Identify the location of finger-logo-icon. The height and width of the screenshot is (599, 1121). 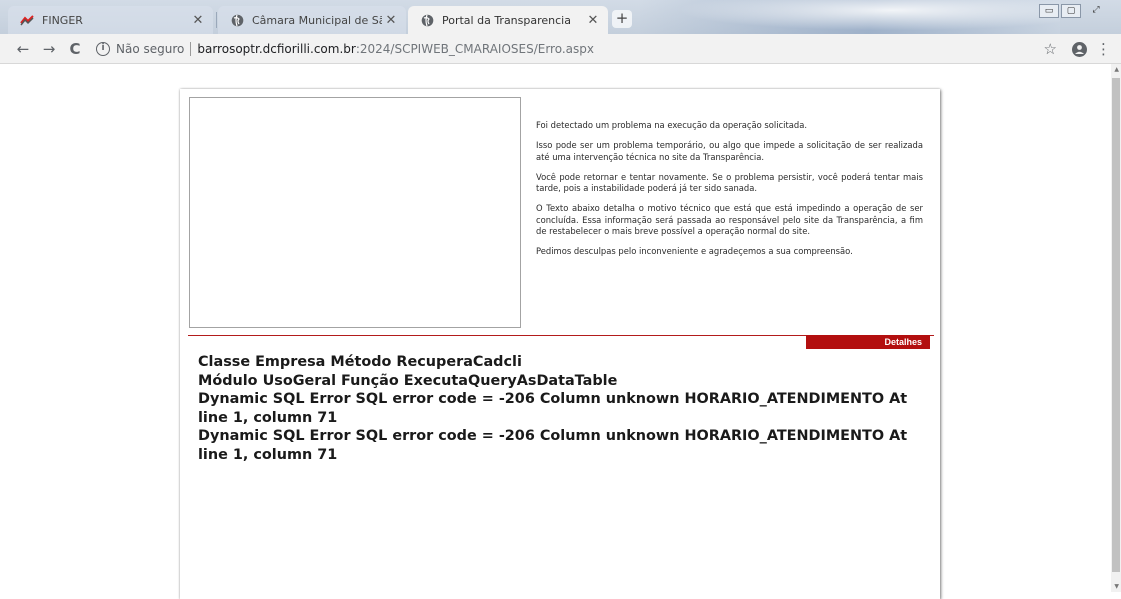
(27, 20).